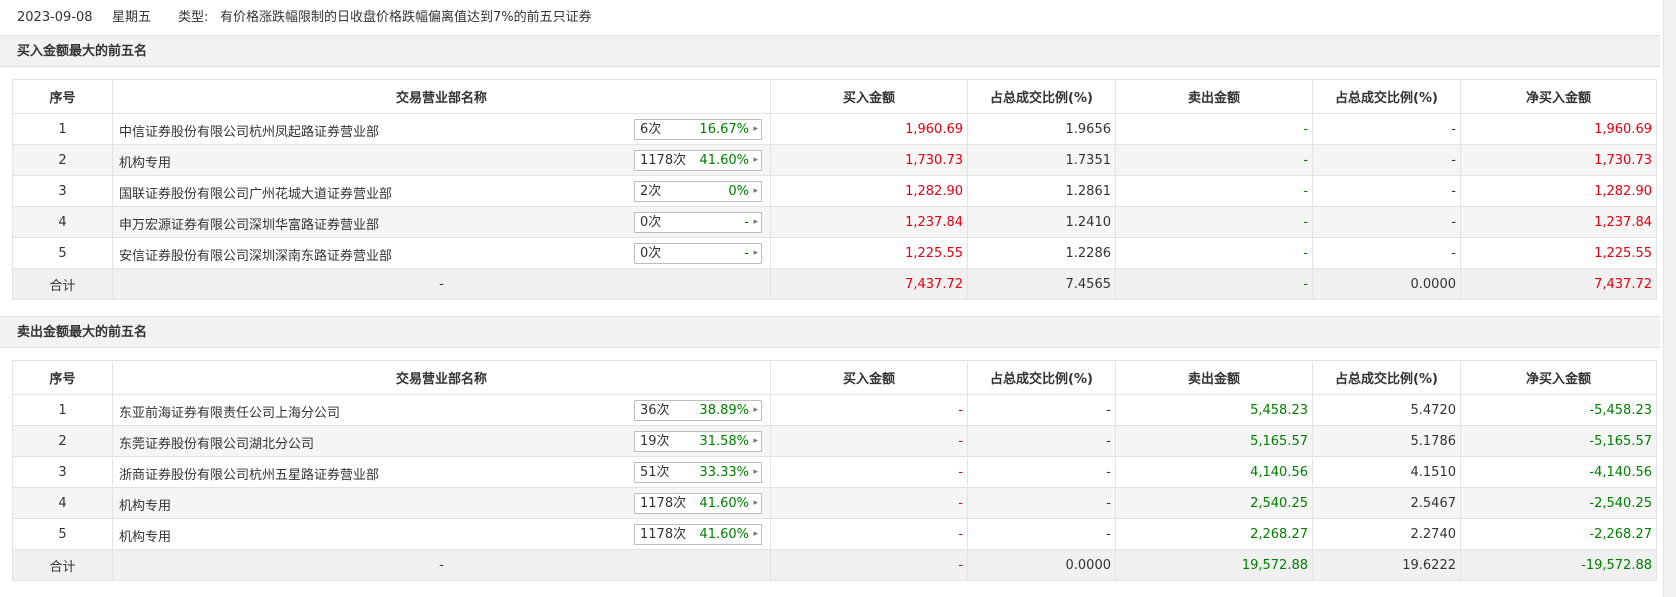 The width and height of the screenshot is (1676, 597). What do you see at coordinates (1214, 503) in the screenshot?
I see `sell-amount: 2,540.25` at bounding box center [1214, 503].